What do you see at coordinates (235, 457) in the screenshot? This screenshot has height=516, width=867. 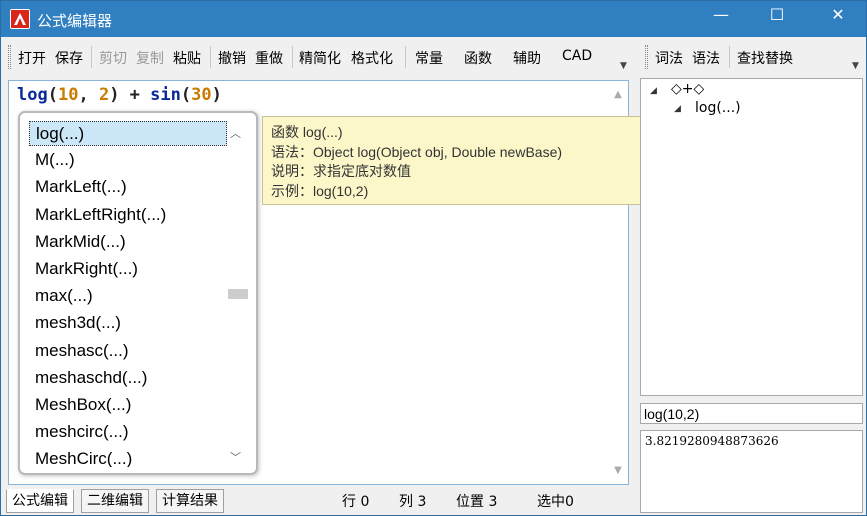 I see `chevron-down-icon: ﹀` at bounding box center [235, 457].